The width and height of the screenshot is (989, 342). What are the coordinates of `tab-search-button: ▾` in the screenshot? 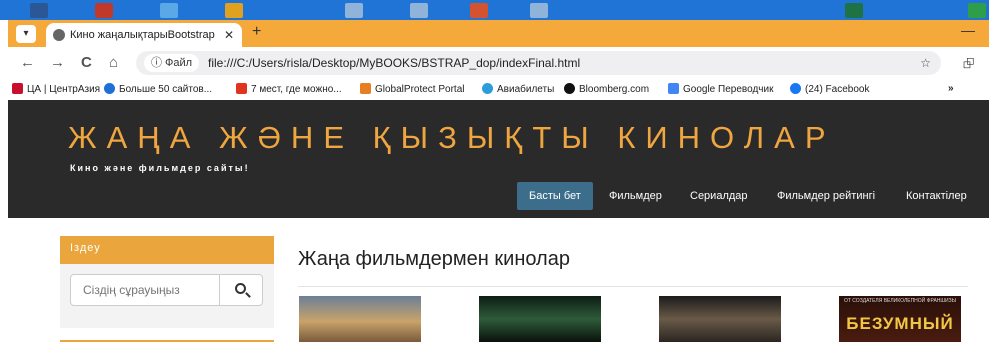 It's located at (26, 34).